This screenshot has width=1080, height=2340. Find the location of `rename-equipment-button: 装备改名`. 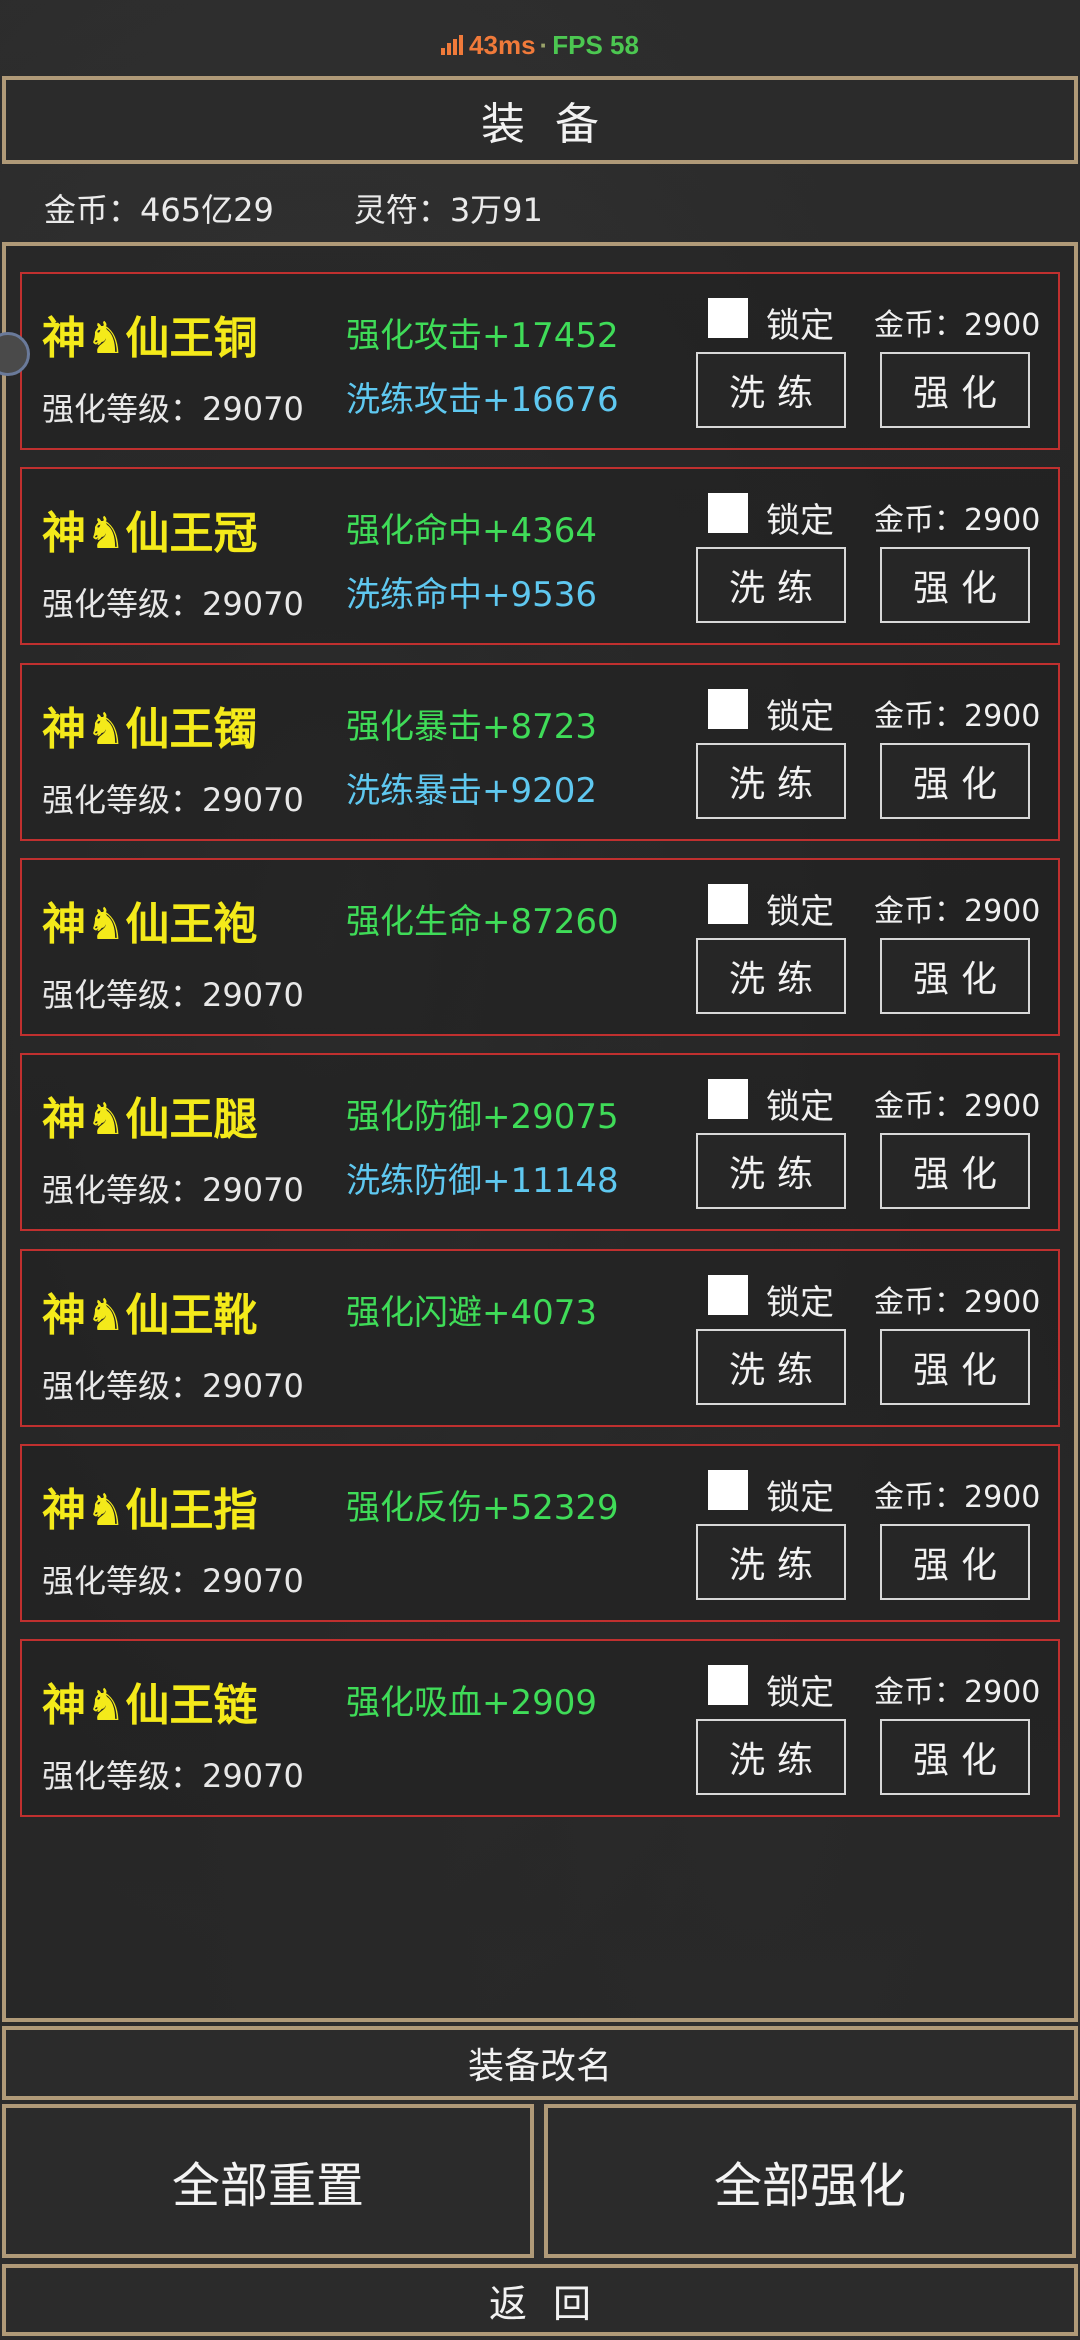

rename-equipment-button: 装备改名 is located at coordinates (540, 2063).